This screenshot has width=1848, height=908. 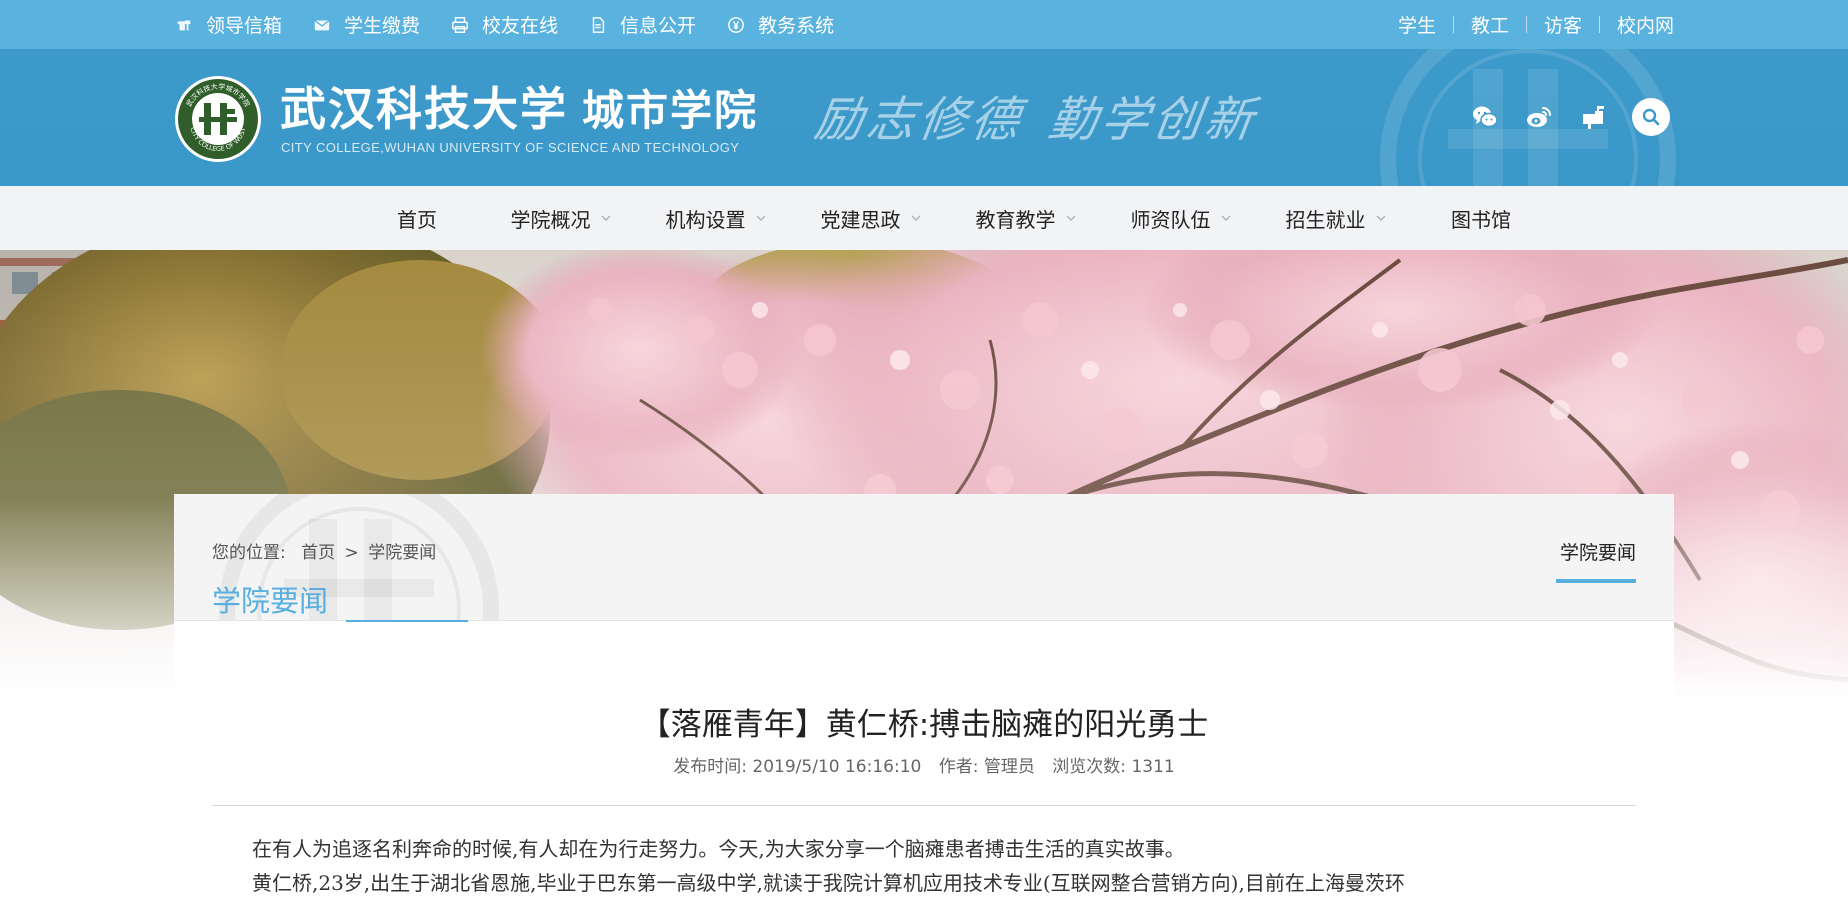 I want to click on meta-date: 2019/5/10 16:16:10, so click(x=837, y=767).